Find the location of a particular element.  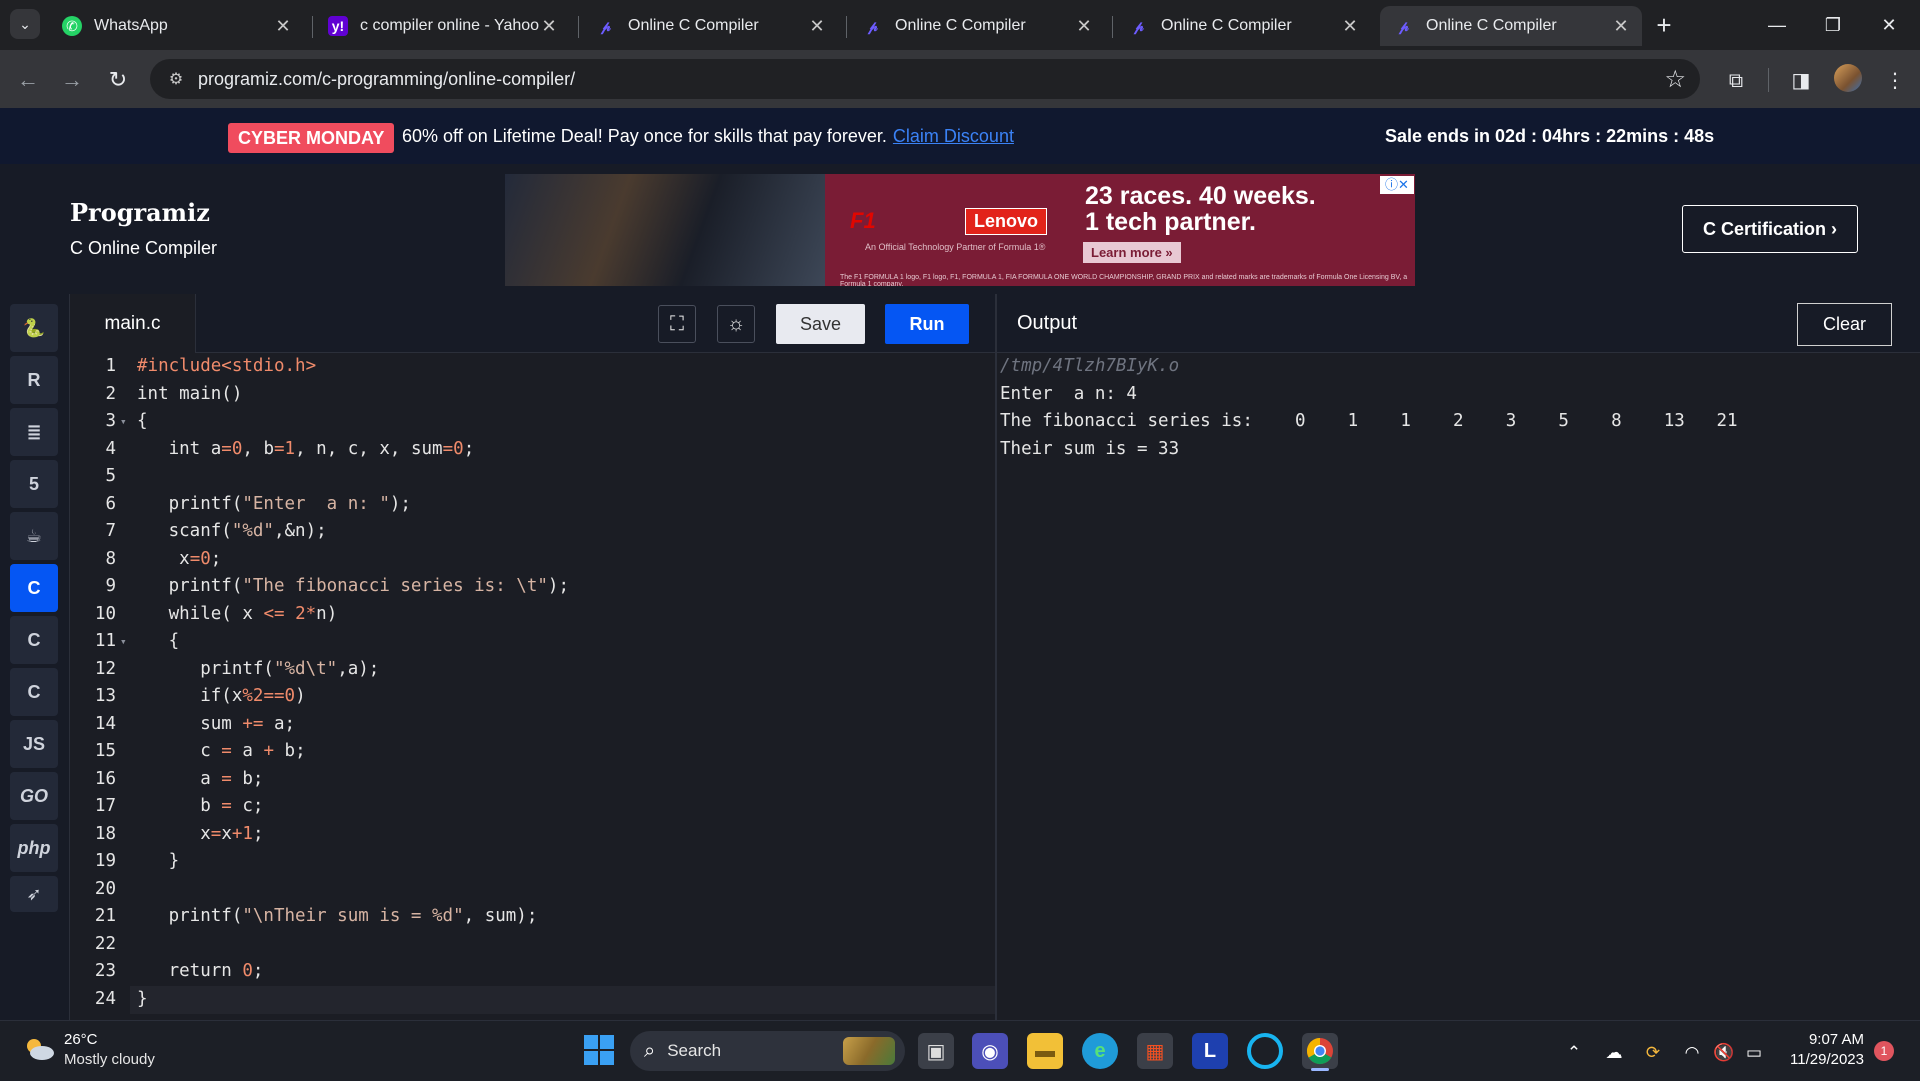

code-text: printf("\nTheir sum is = %d", sum); is located at coordinates (337, 917).